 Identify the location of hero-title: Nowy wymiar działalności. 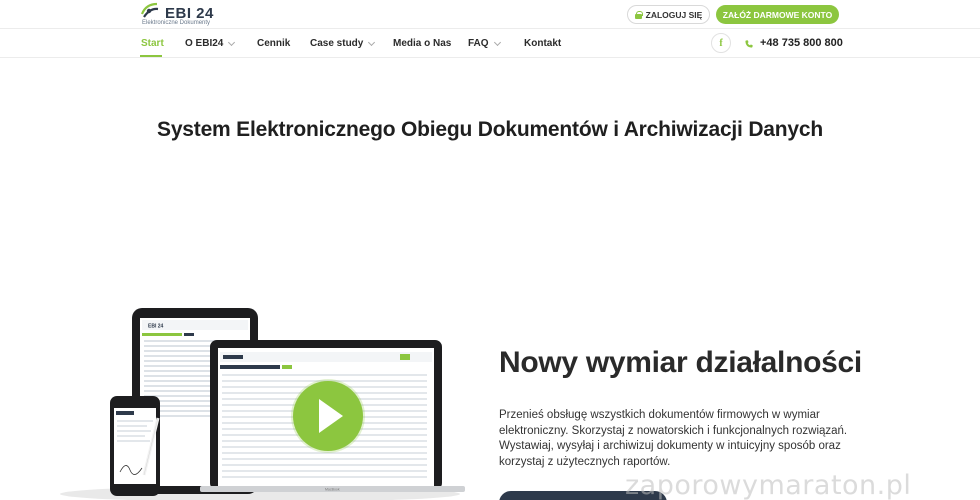
(680, 362).